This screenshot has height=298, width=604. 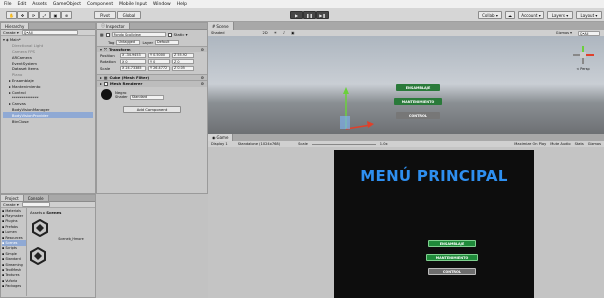 I want to click on gizmos-dropdown: Gizmos ▾, so click(x=564, y=33).